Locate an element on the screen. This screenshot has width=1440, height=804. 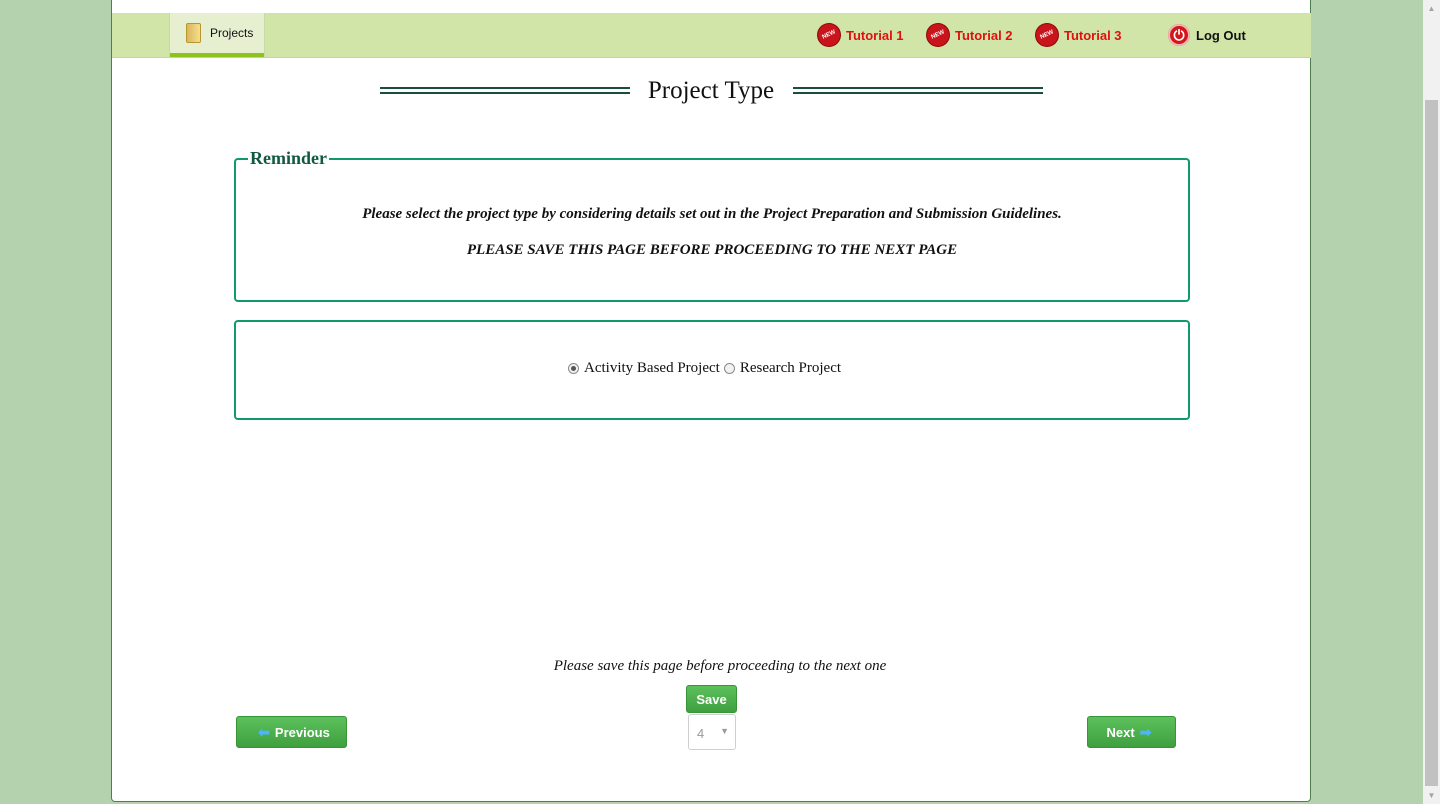
logout-link: ⏻ Log Out is located at coordinates (1207, 35).